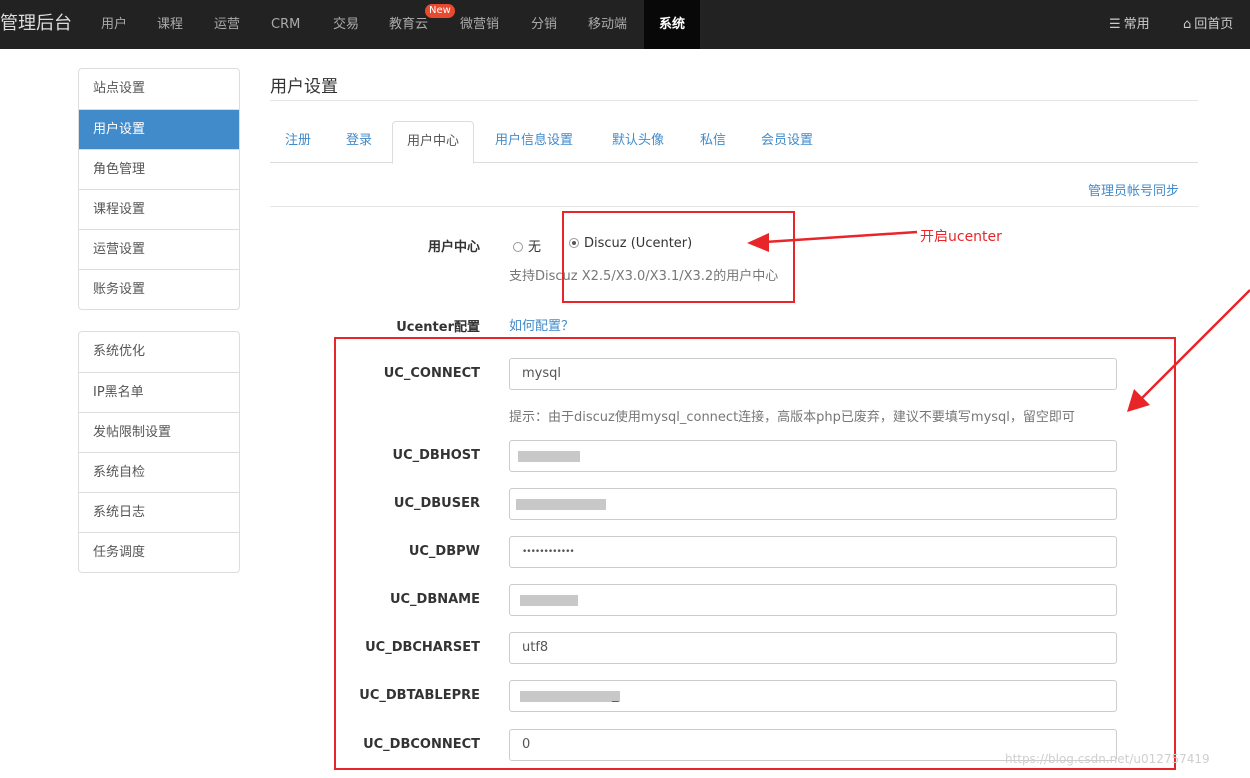 The height and width of the screenshot is (778, 1250). I want to click on arrow-to-radio, so click(832, 241).